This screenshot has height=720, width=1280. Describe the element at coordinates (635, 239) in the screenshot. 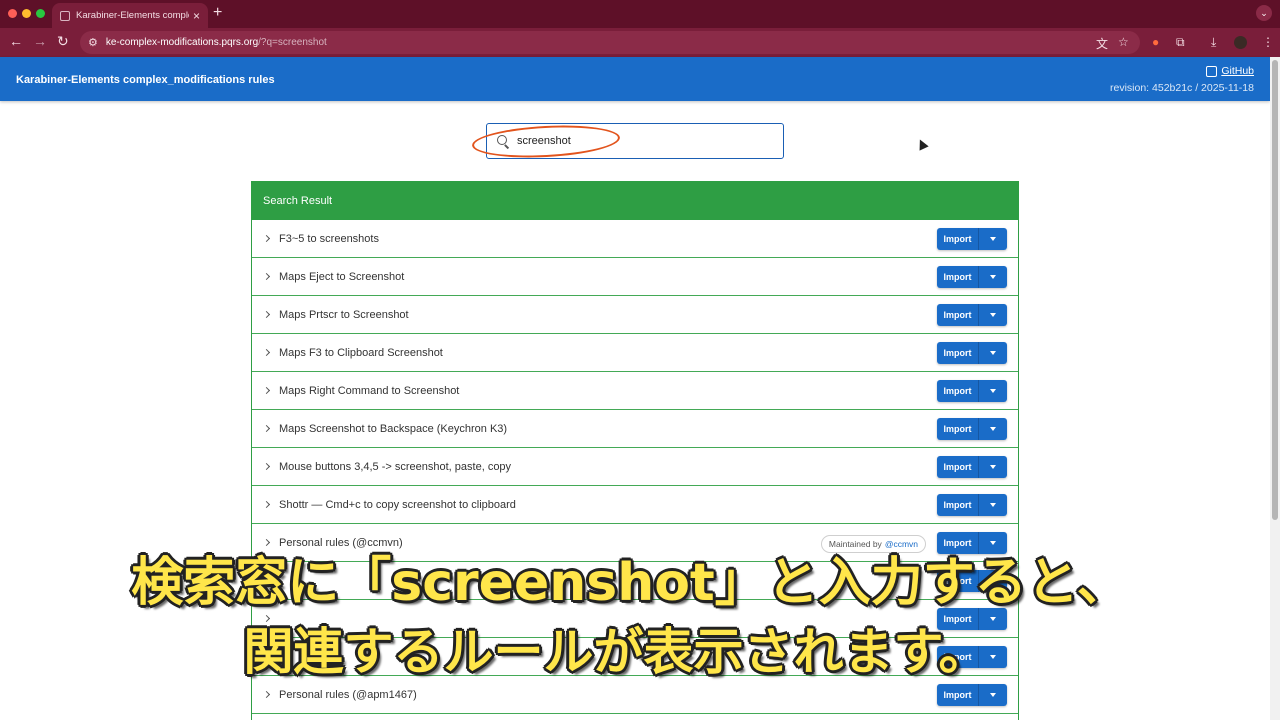

I see `result-row: F3~5 to screenshots Import` at that location.